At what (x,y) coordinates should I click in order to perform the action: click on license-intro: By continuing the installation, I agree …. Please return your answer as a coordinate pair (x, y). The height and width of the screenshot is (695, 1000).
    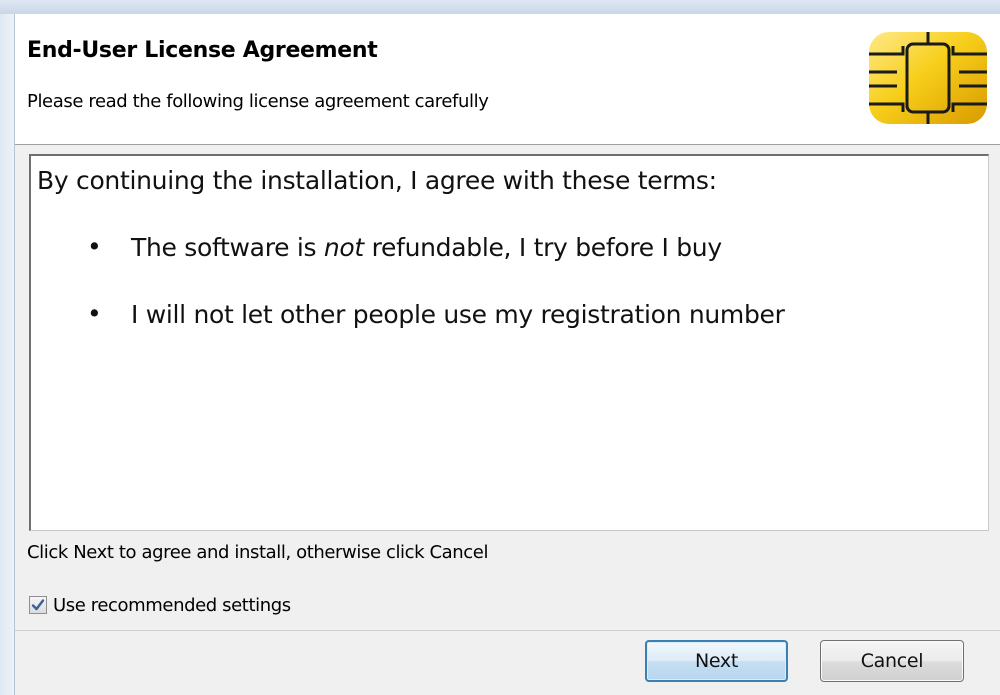
    Looking at the image, I should click on (377, 180).